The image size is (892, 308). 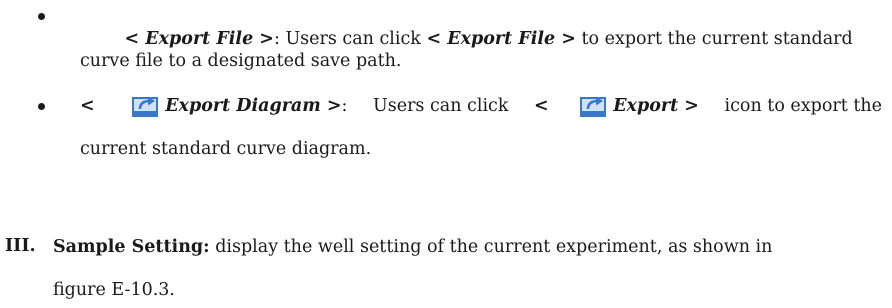 I want to click on bullet-export-diagram-line-2: current standard curve diagram., so click(x=481, y=149).